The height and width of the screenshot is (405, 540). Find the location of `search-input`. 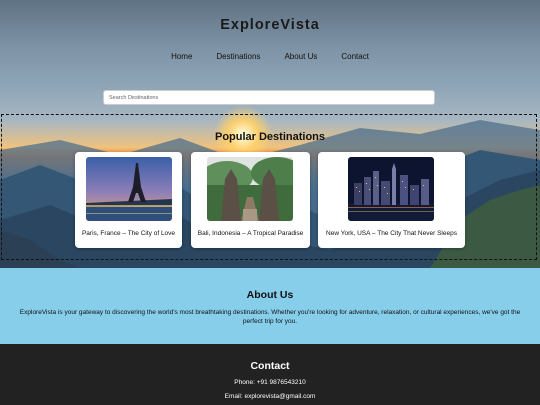

search-input is located at coordinates (269, 97).